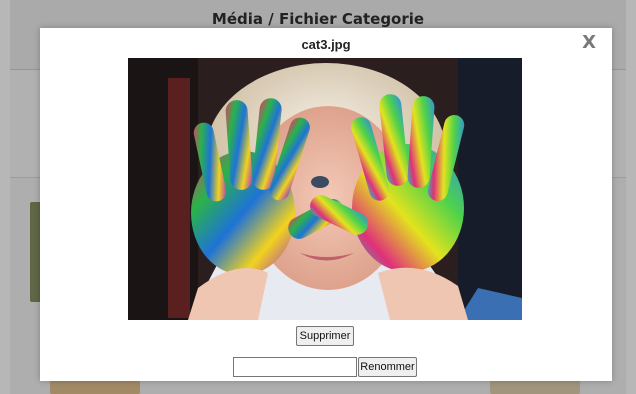 The height and width of the screenshot is (394, 636). What do you see at coordinates (387, 367) in the screenshot?
I see `rename-button: Renommer` at bounding box center [387, 367].